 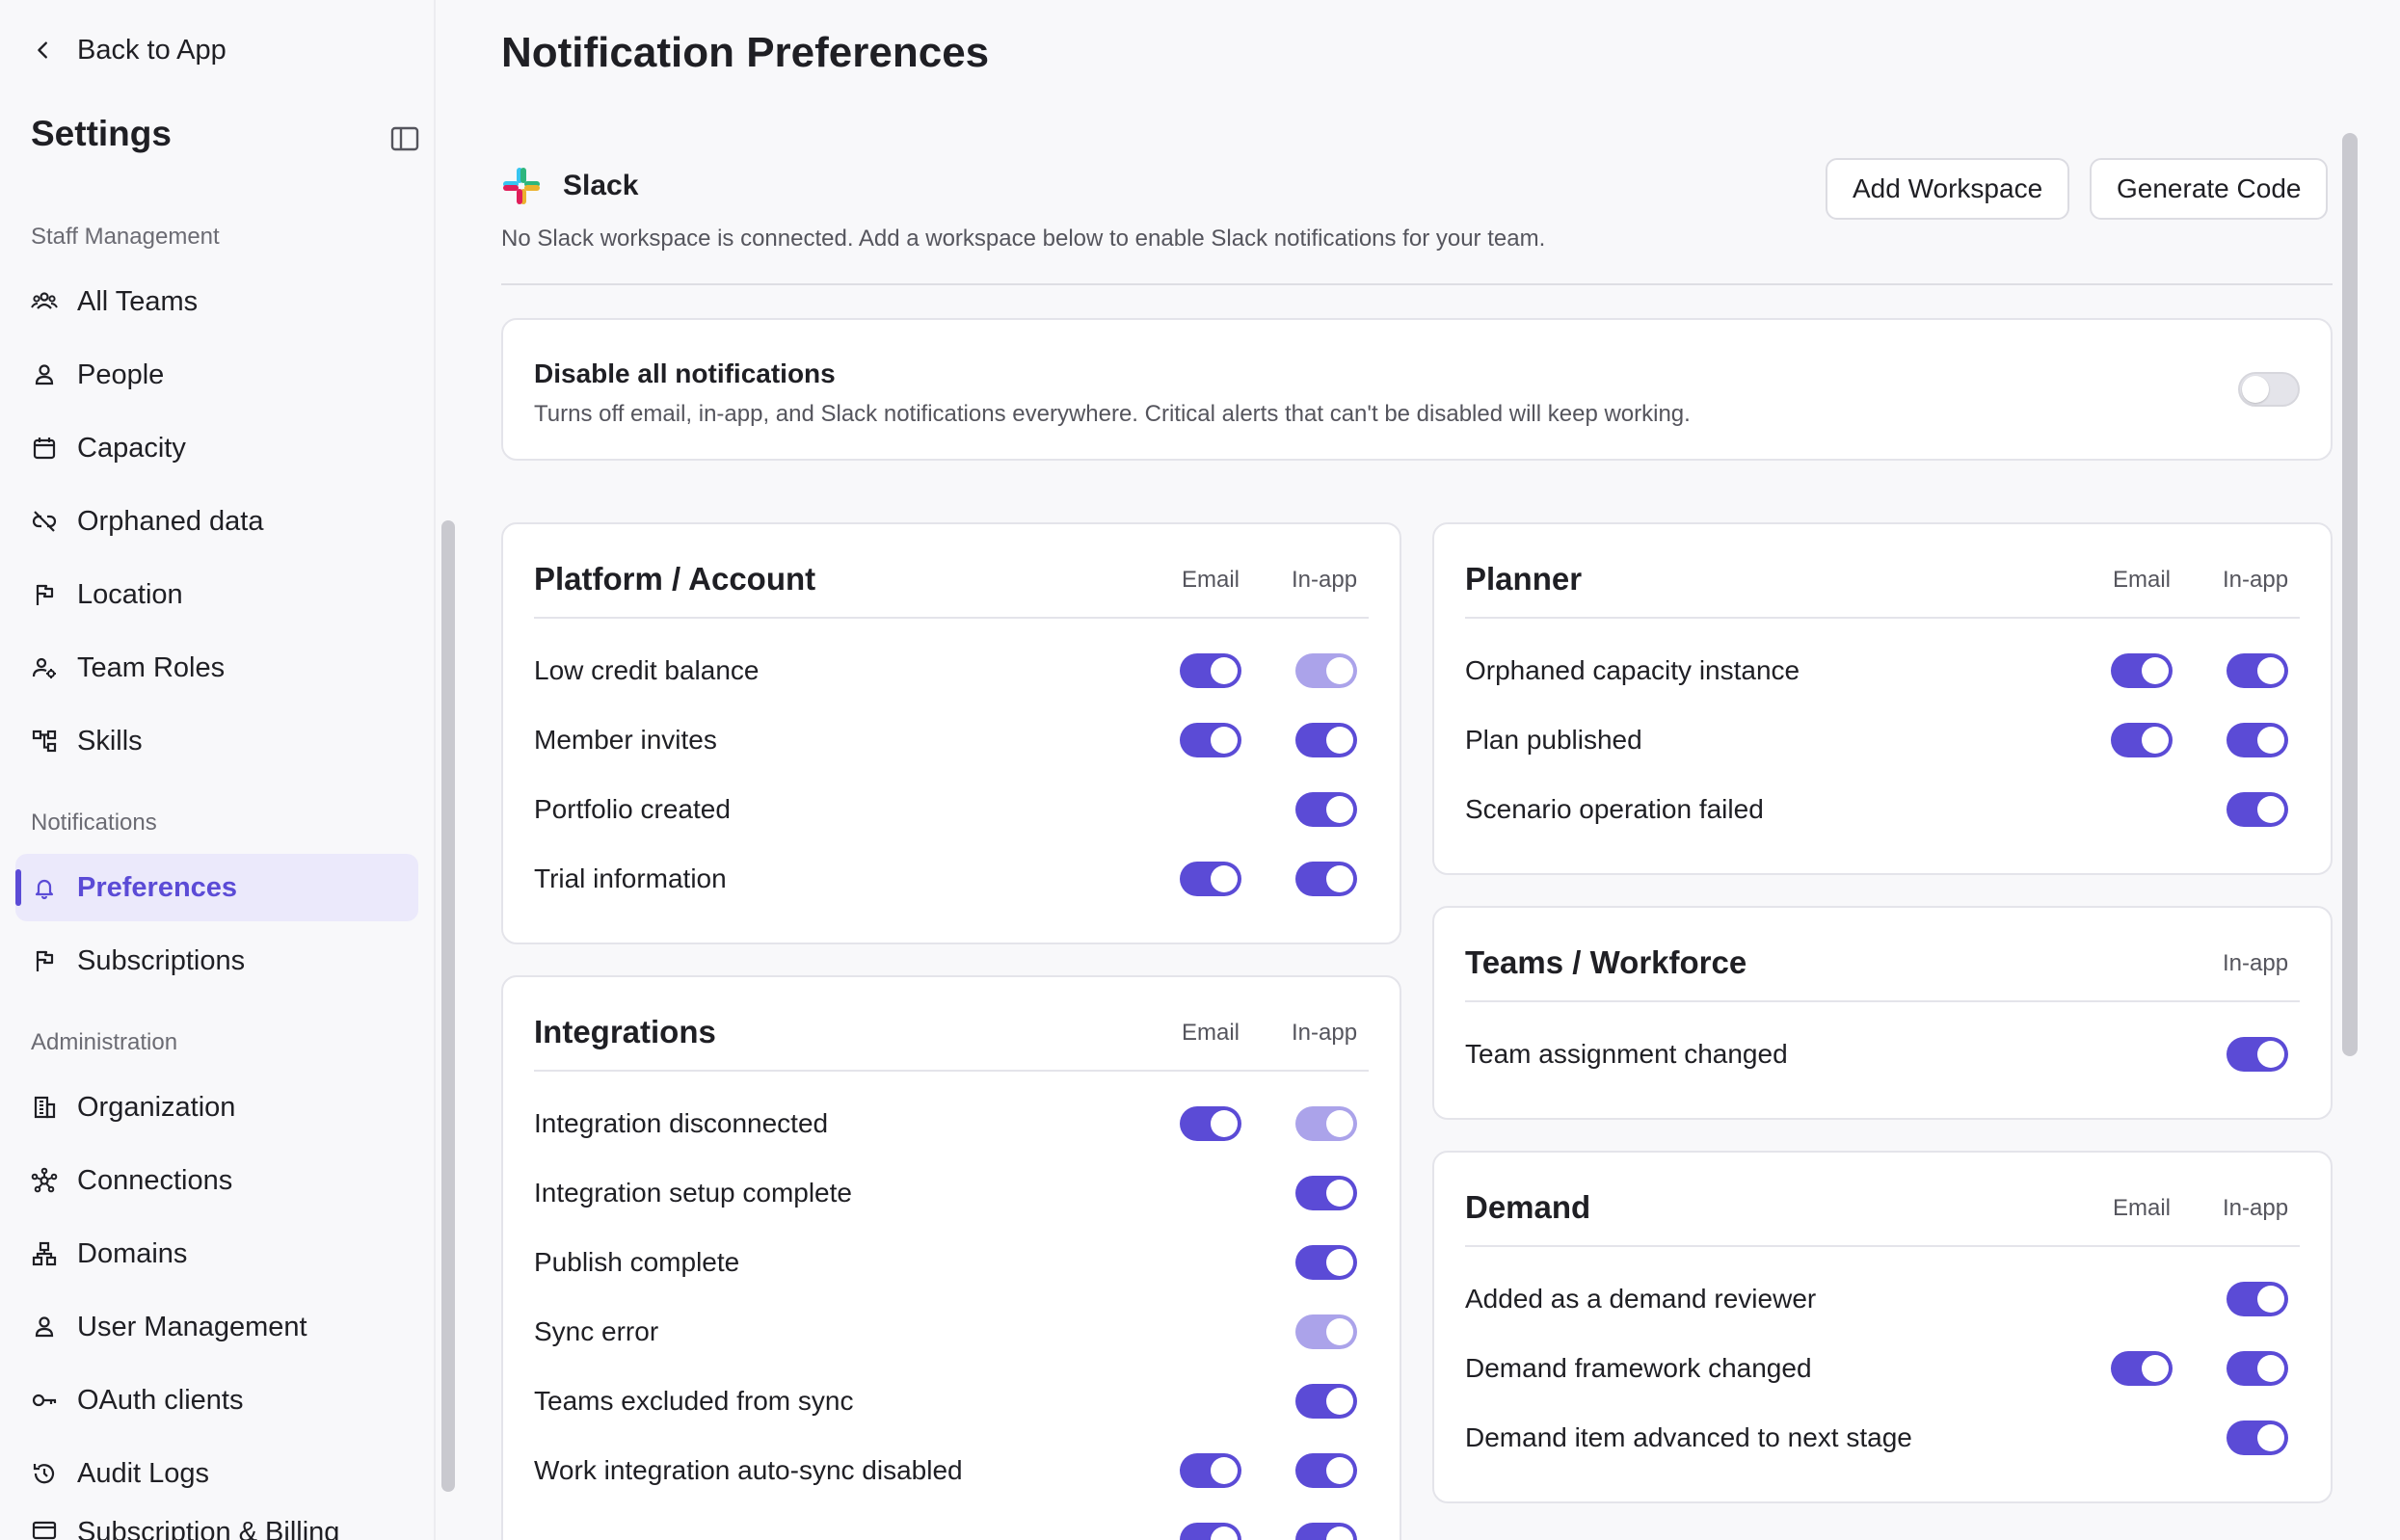 I want to click on integration-disconnected-inapp-toggle-locked, so click(x=1326, y=1123).